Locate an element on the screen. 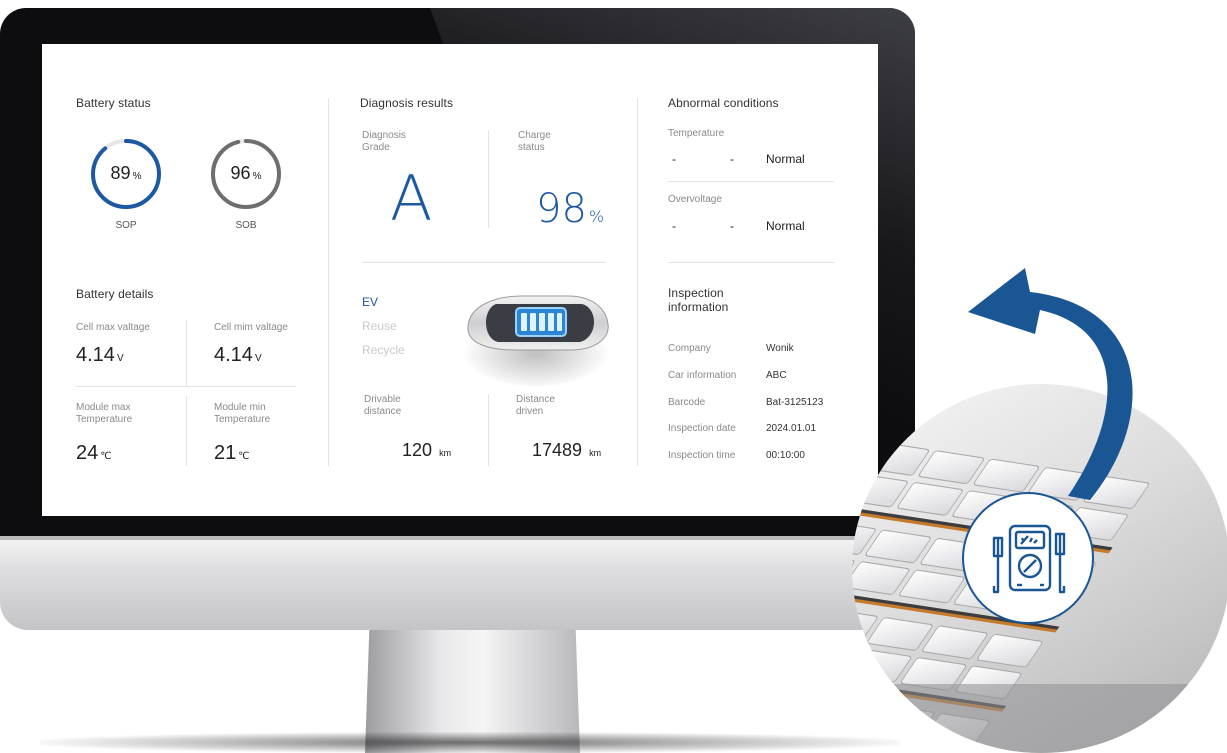  multimeter-badge is located at coordinates (1028, 558).